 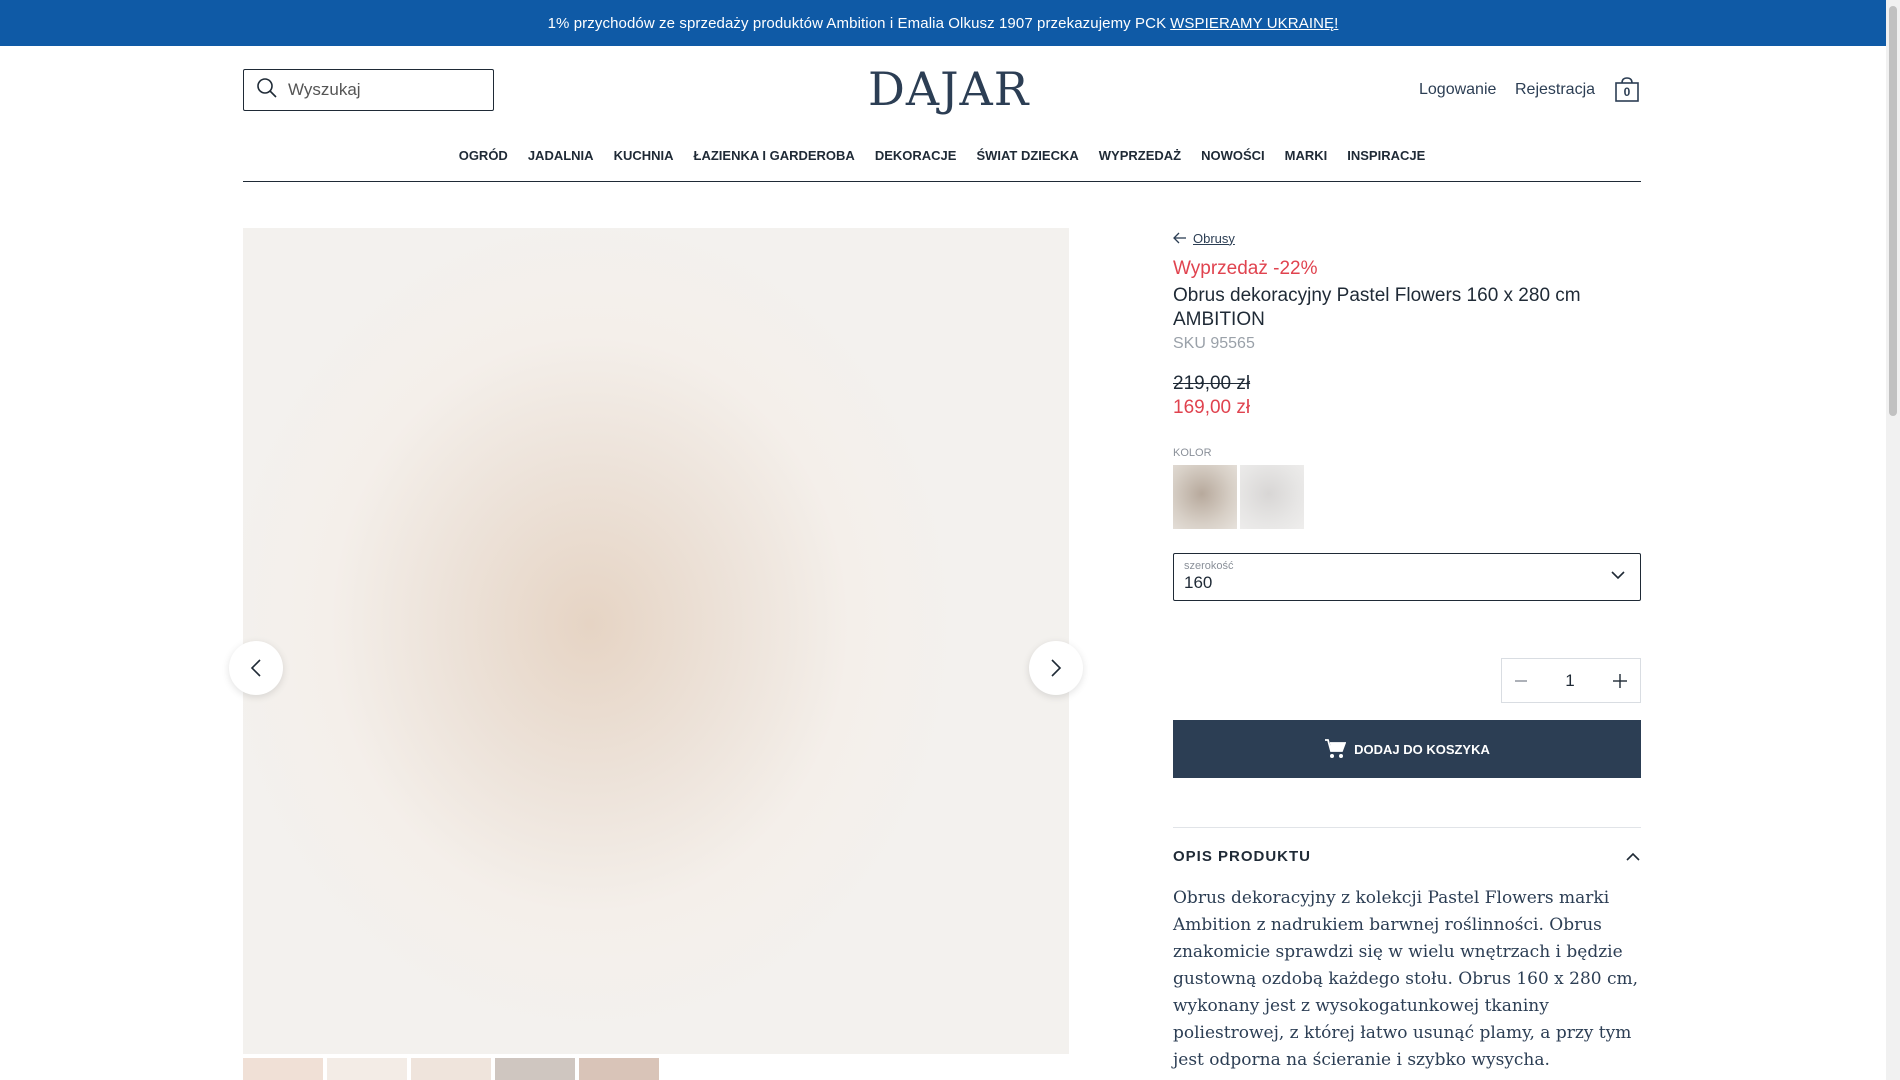 What do you see at coordinates (774, 155) in the screenshot?
I see `nav-item-lazienka: ŁAZIENKA I GARDEROBA` at bounding box center [774, 155].